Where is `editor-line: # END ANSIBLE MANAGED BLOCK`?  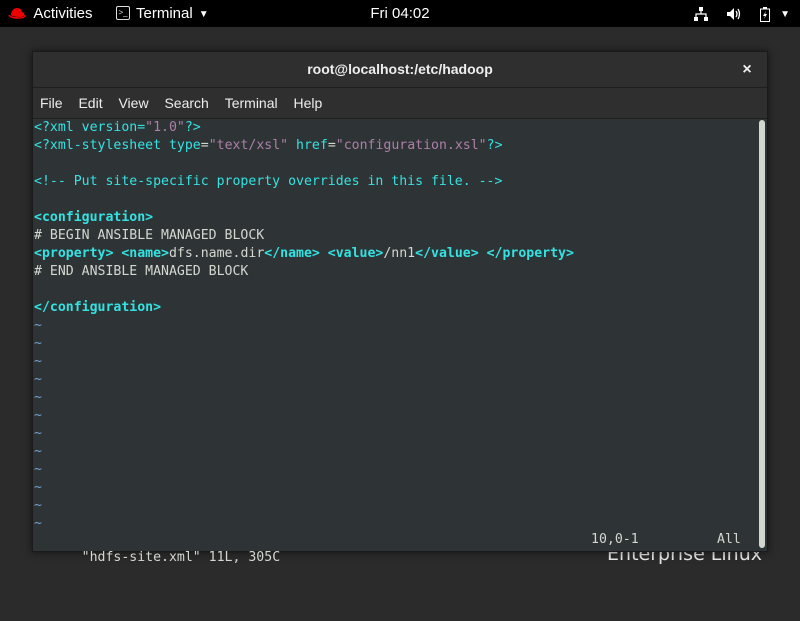 editor-line: # END ANSIBLE MANAGED BLOCK is located at coordinates (141, 271).